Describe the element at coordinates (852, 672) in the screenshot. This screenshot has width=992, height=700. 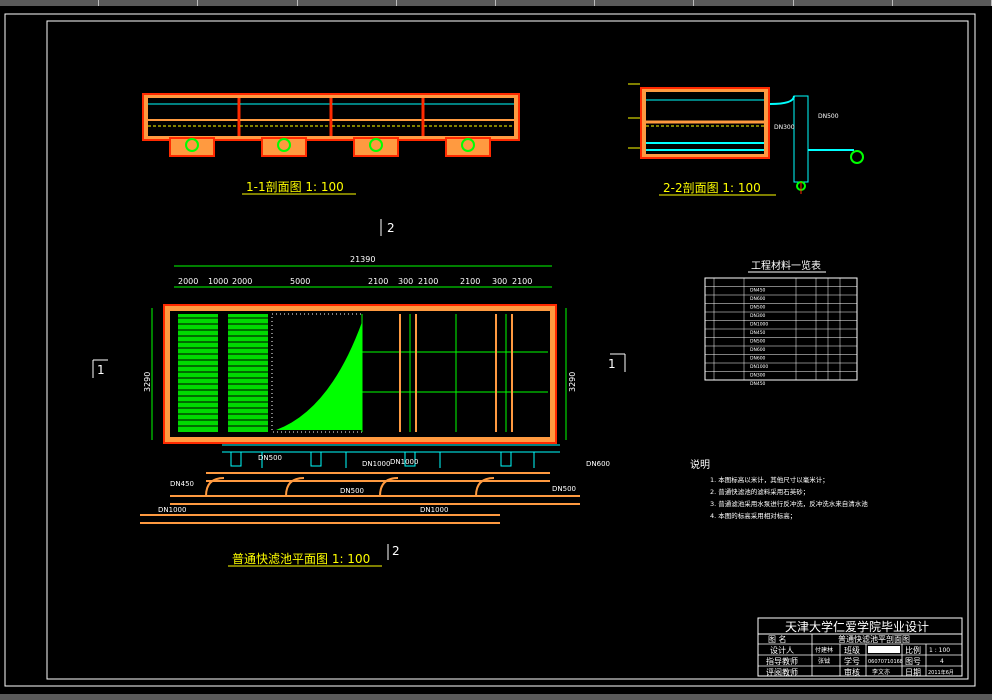
I see `title-audit-label: 审核` at that location.